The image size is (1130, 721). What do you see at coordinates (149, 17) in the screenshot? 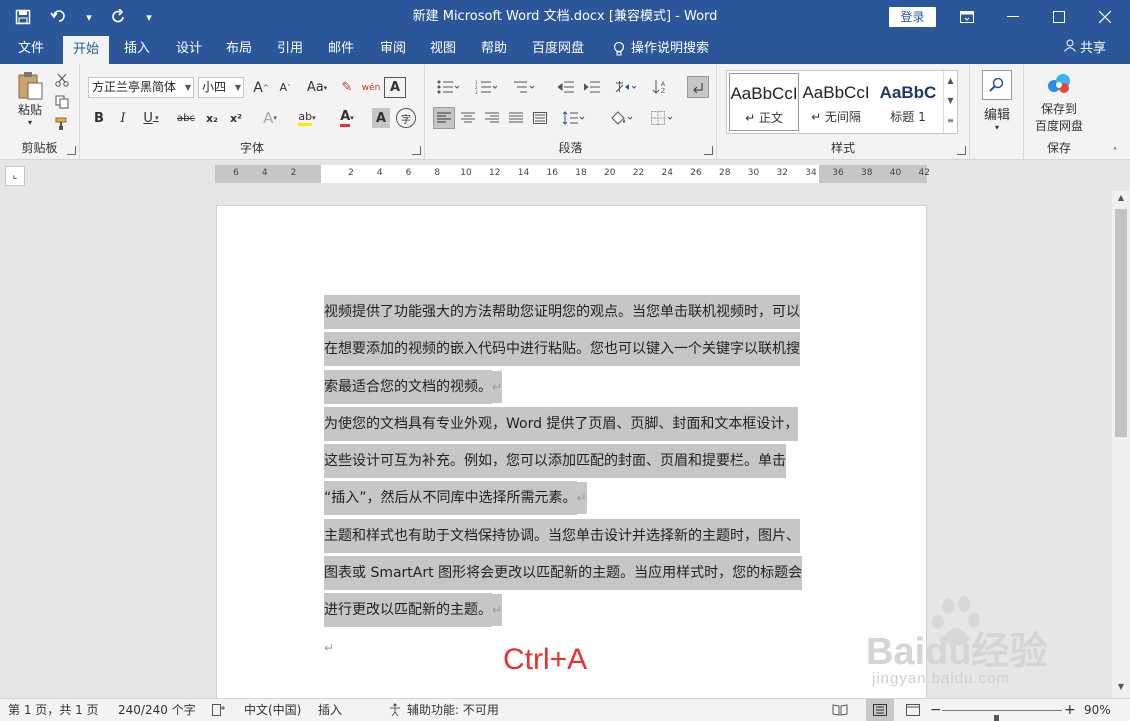
I see `customize-qat-icon: ▾` at bounding box center [149, 17].